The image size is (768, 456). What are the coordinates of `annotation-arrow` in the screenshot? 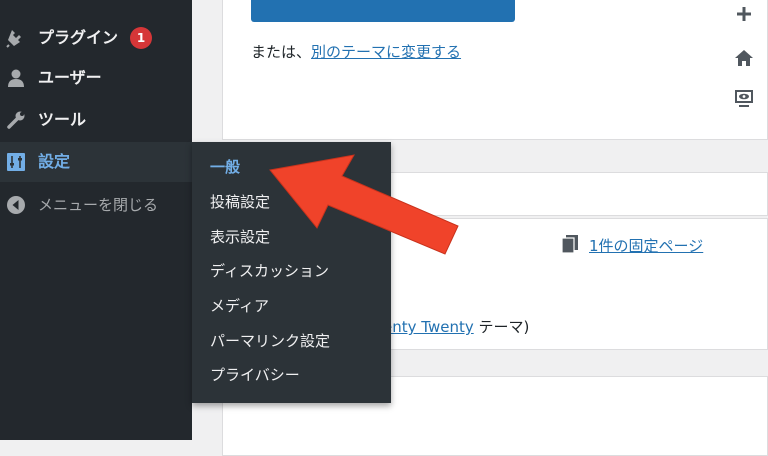 It's located at (364, 204).